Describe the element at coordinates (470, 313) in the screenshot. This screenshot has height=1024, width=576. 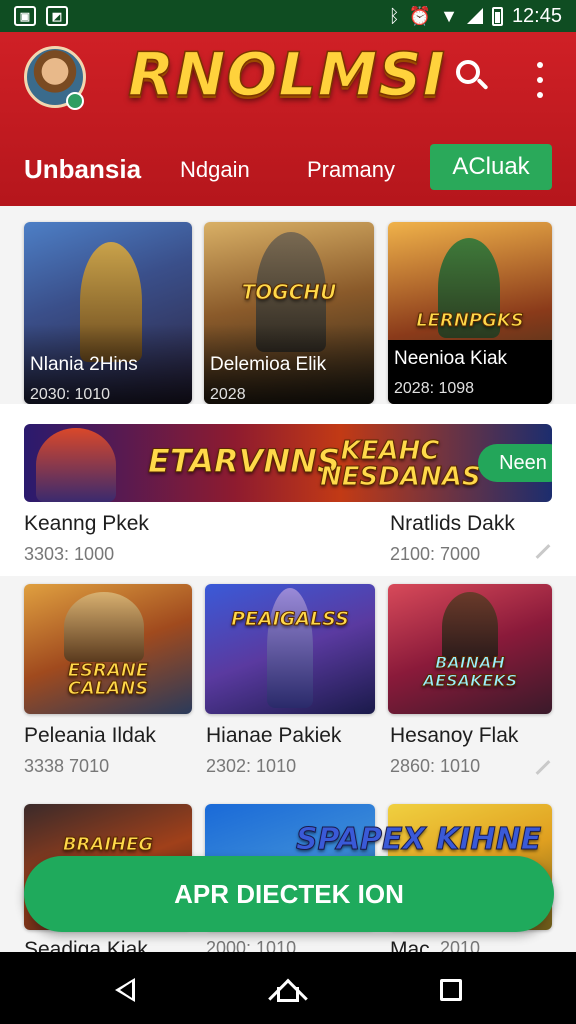
I see `game-card: LERNPGKS Neenioa Kiak 2028: 1098` at that location.